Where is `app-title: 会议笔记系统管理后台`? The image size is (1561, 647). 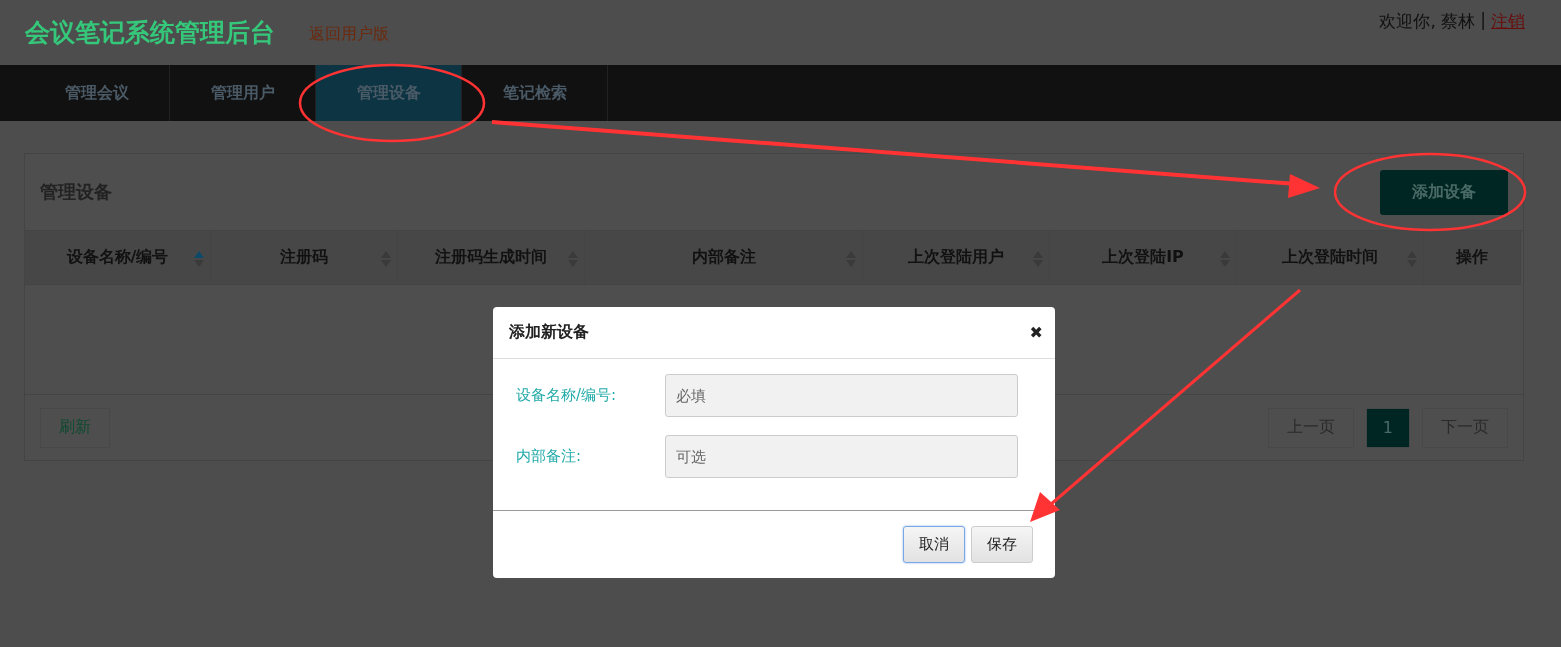
app-title: 会议笔记系统管理后台 is located at coordinates (150, 33).